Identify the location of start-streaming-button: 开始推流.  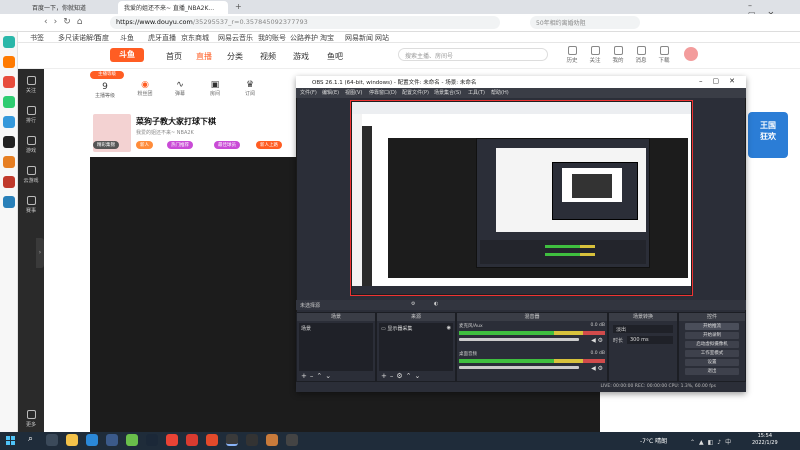
(712, 326).